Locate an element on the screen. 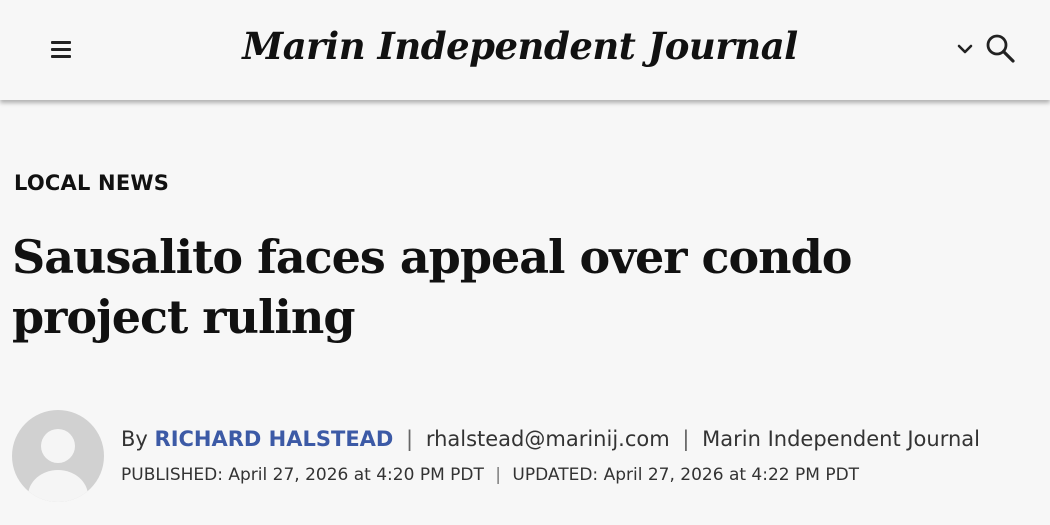 The image size is (1050, 525). chevron-down-icon is located at coordinates (965, 49).